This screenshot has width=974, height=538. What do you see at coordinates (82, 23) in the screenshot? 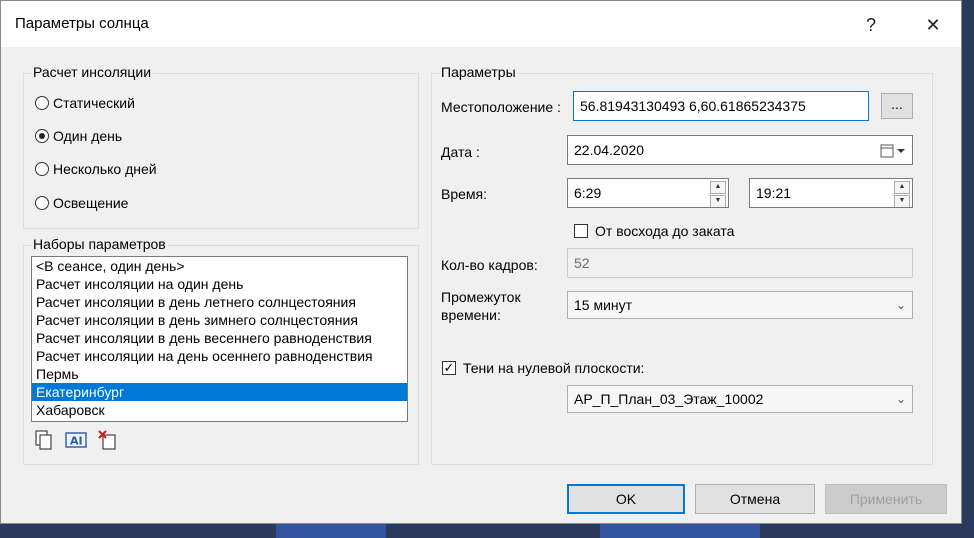
I see `dialog-title: Параметры солнца` at bounding box center [82, 23].